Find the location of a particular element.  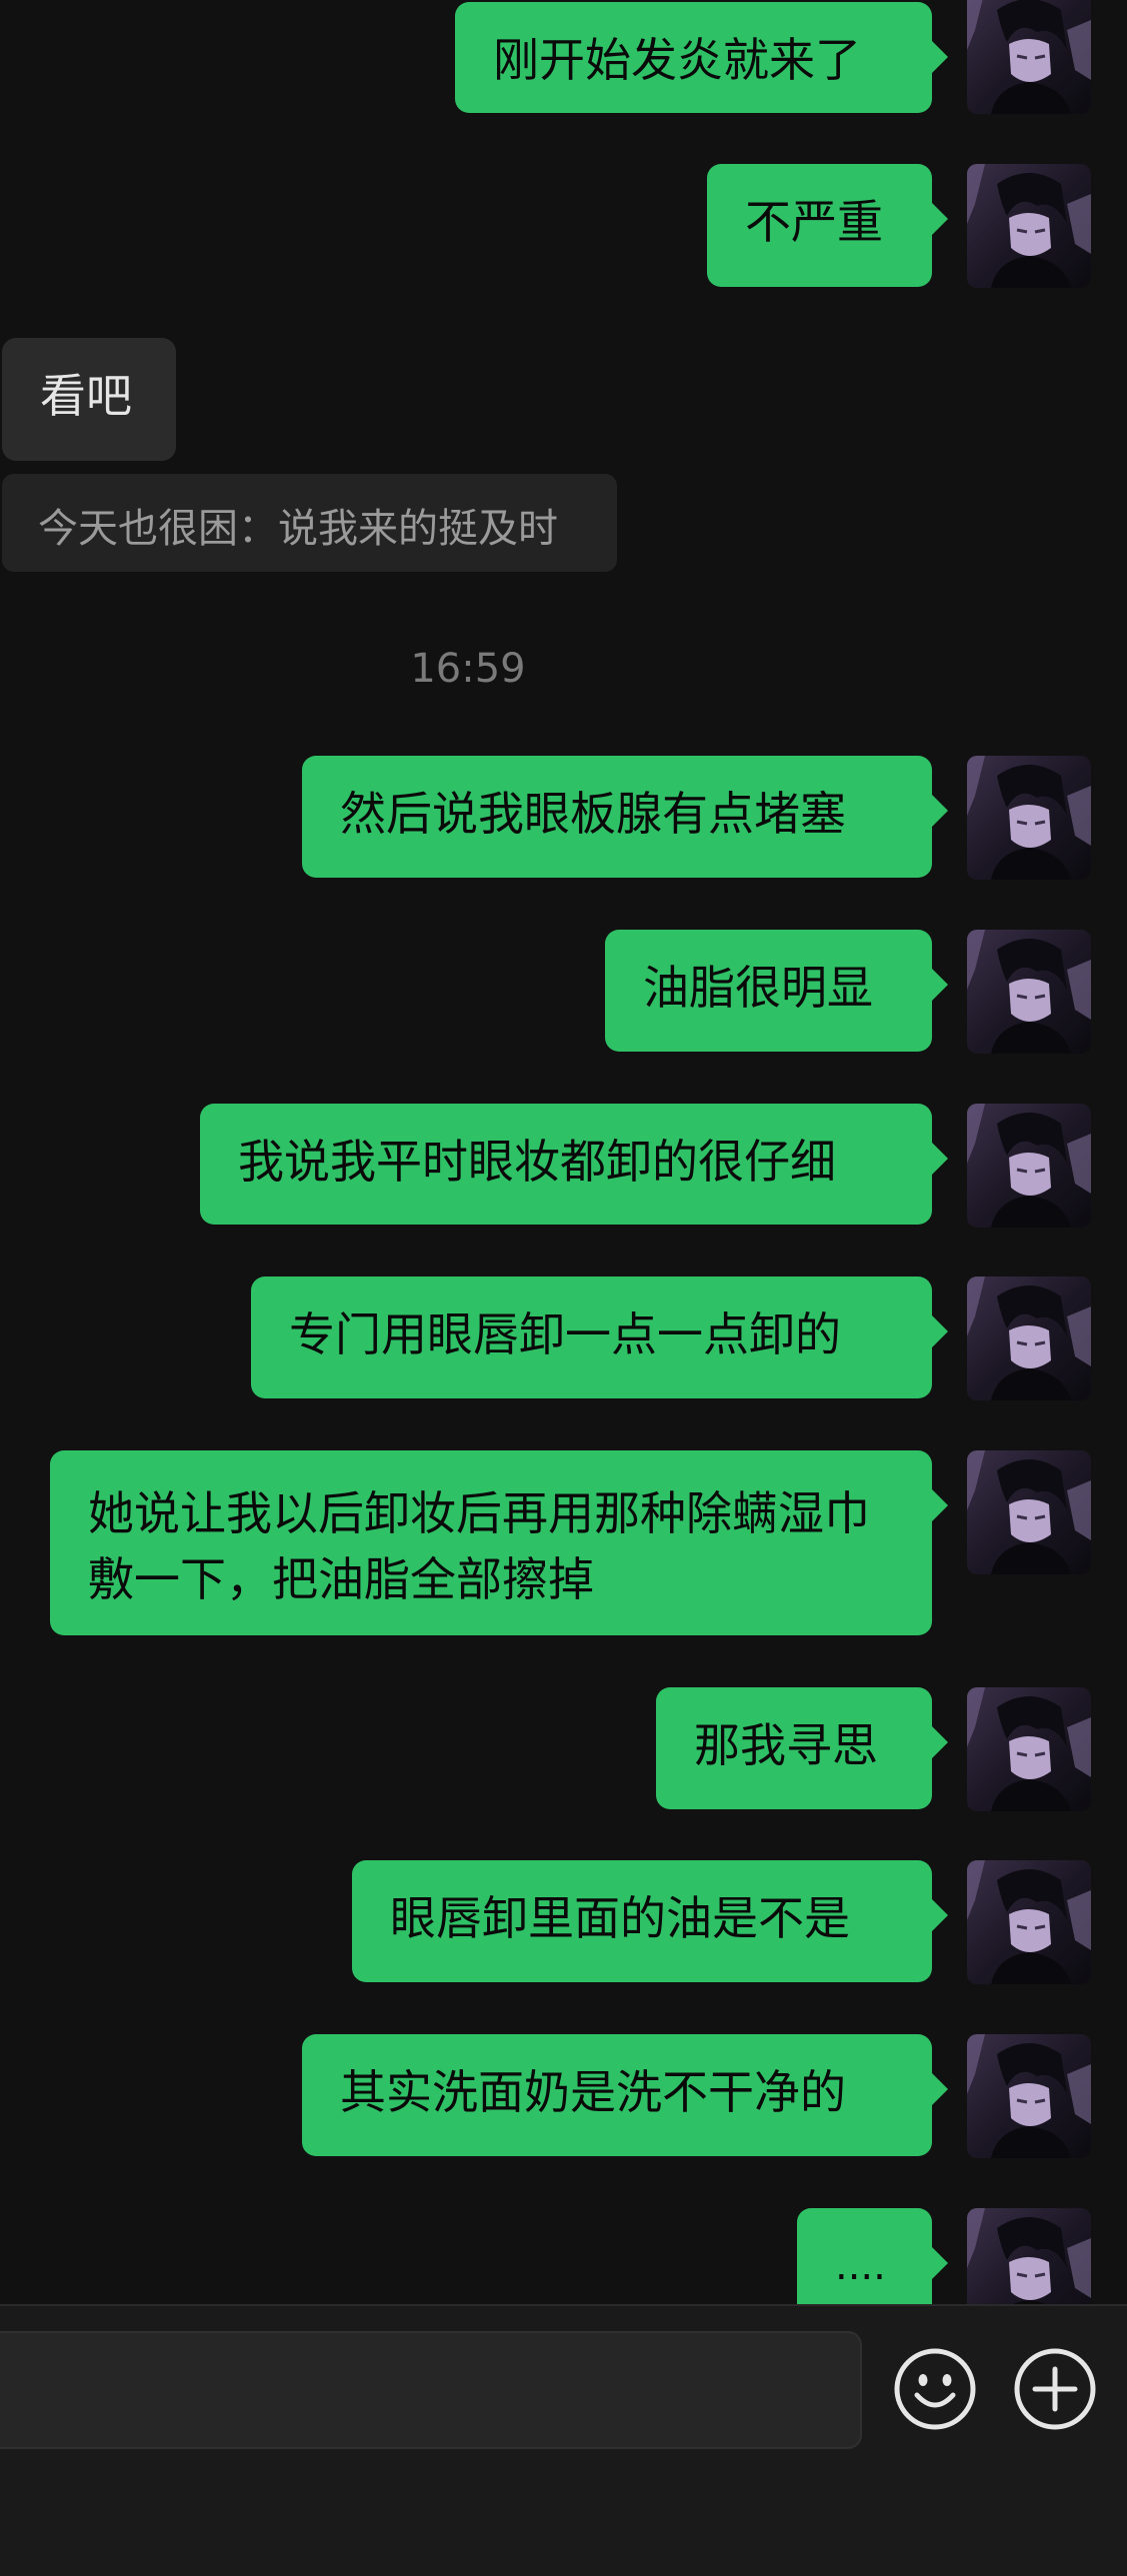

emoji-button is located at coordinates (935, 2389).